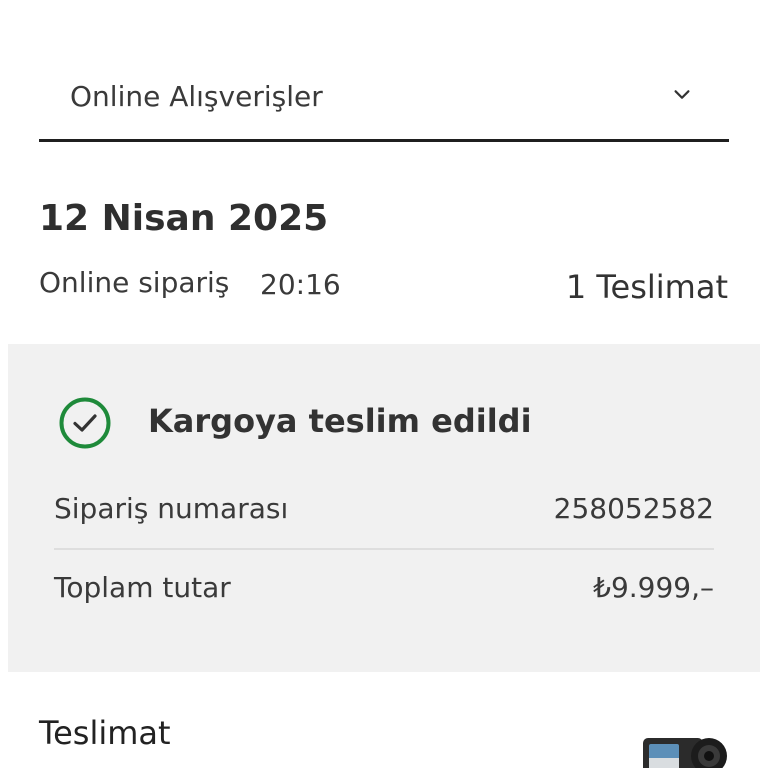 The width and height of the screenshot is (768, 768). I want to click on purchase-type-dropdown: Online Alışverişler, so click(384, 100).